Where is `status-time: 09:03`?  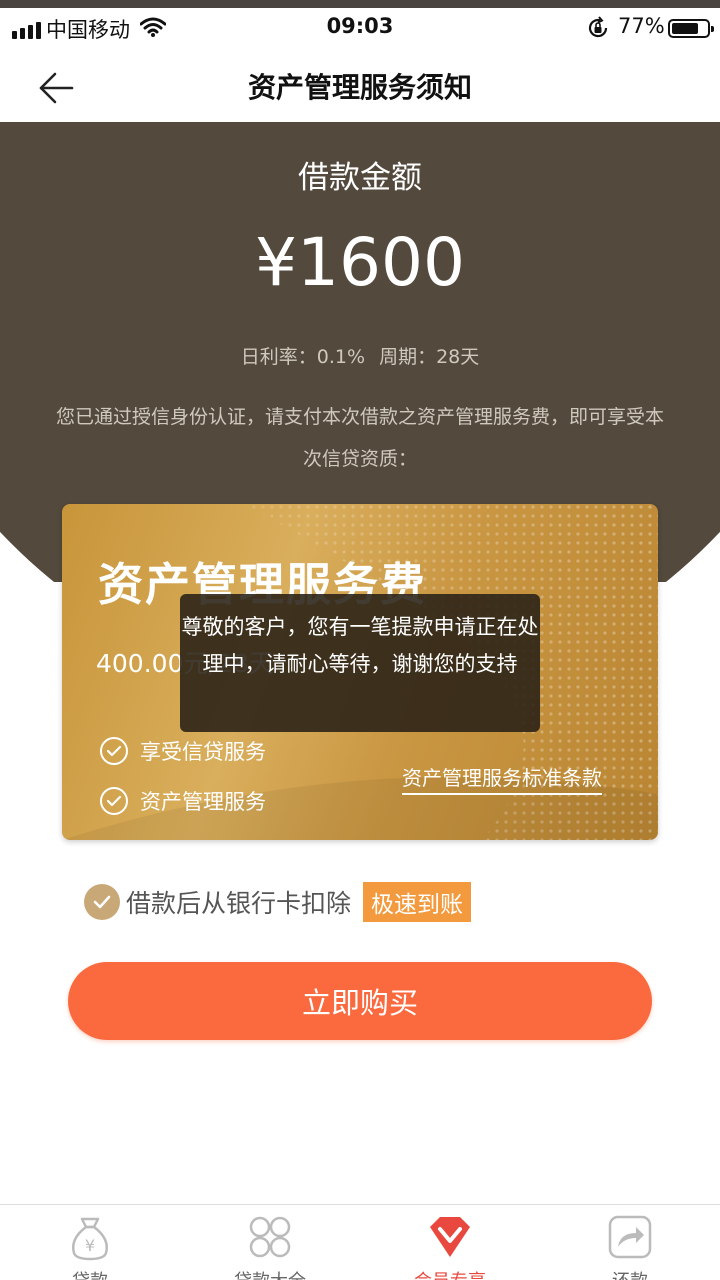 status-time: 09:03 is located at coordinates (360, 26).